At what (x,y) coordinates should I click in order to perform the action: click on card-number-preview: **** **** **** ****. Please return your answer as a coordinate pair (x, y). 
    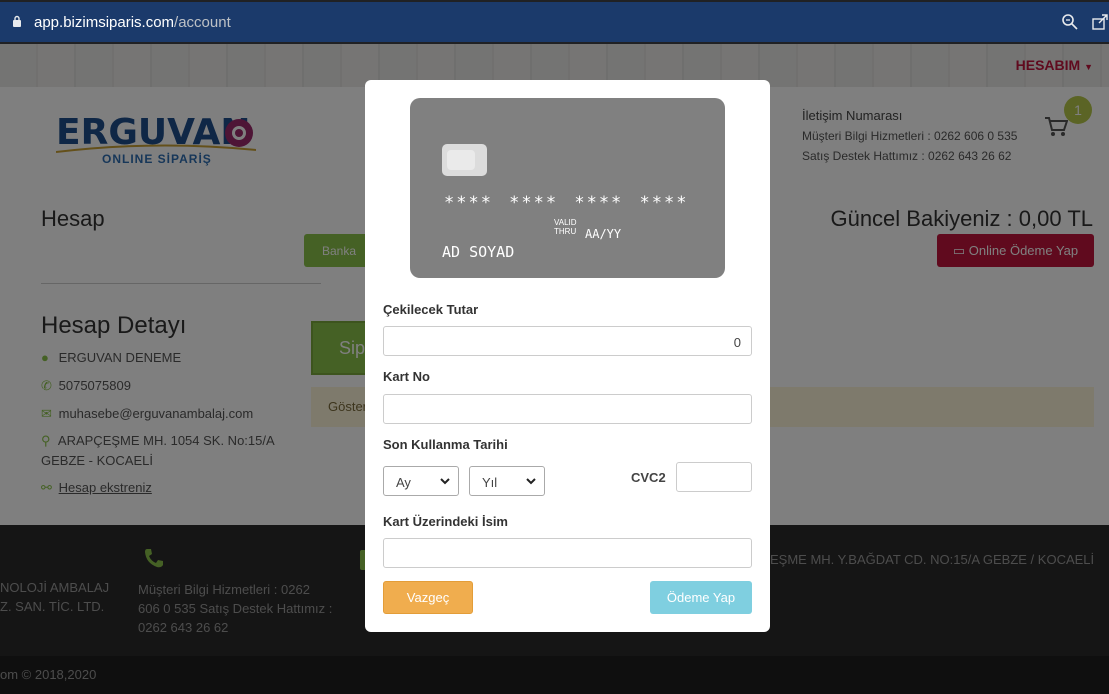
    Looking at the image, I should click on (566, 203).